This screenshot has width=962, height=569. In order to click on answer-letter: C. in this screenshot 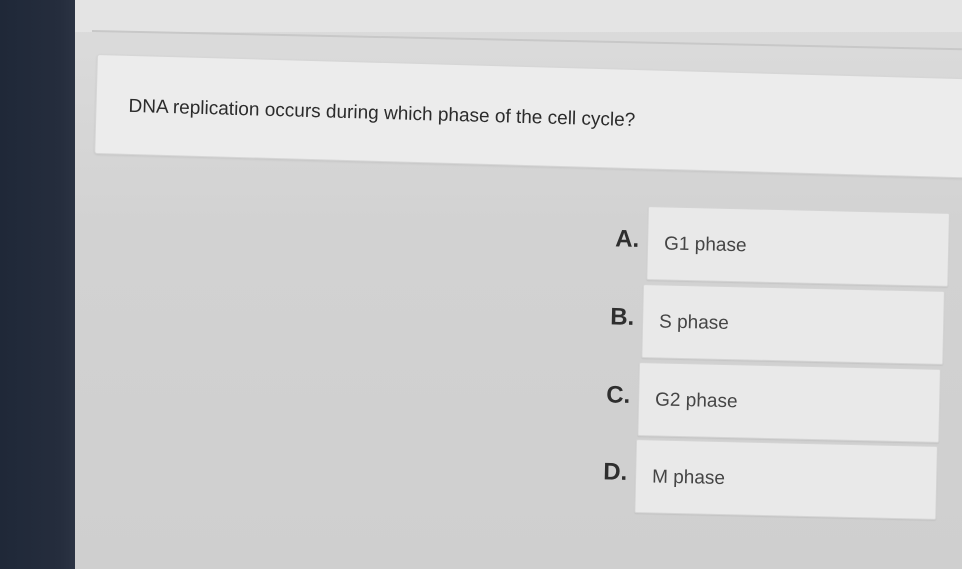, I will do `click(618, 395)`.